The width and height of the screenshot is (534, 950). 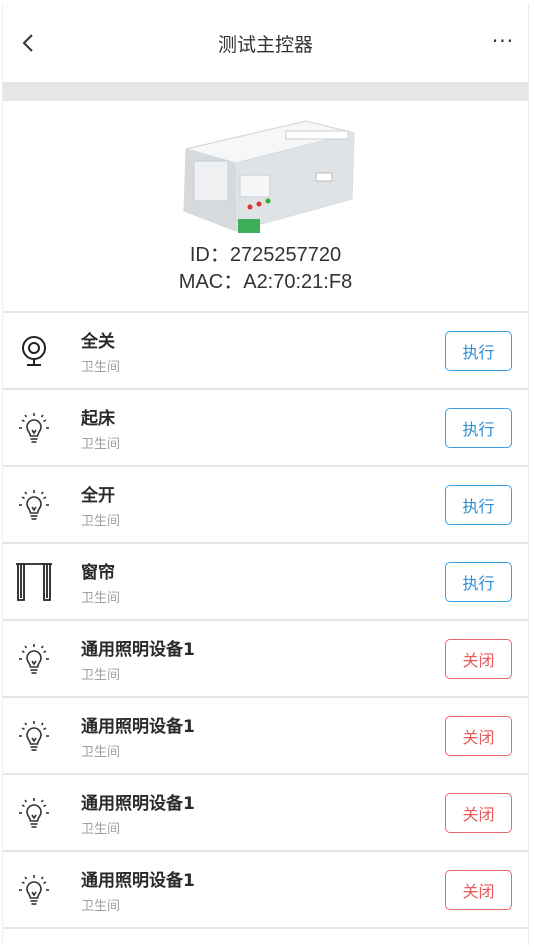 I want to click on list-item-name: 起床, so click(x=98, y=418).